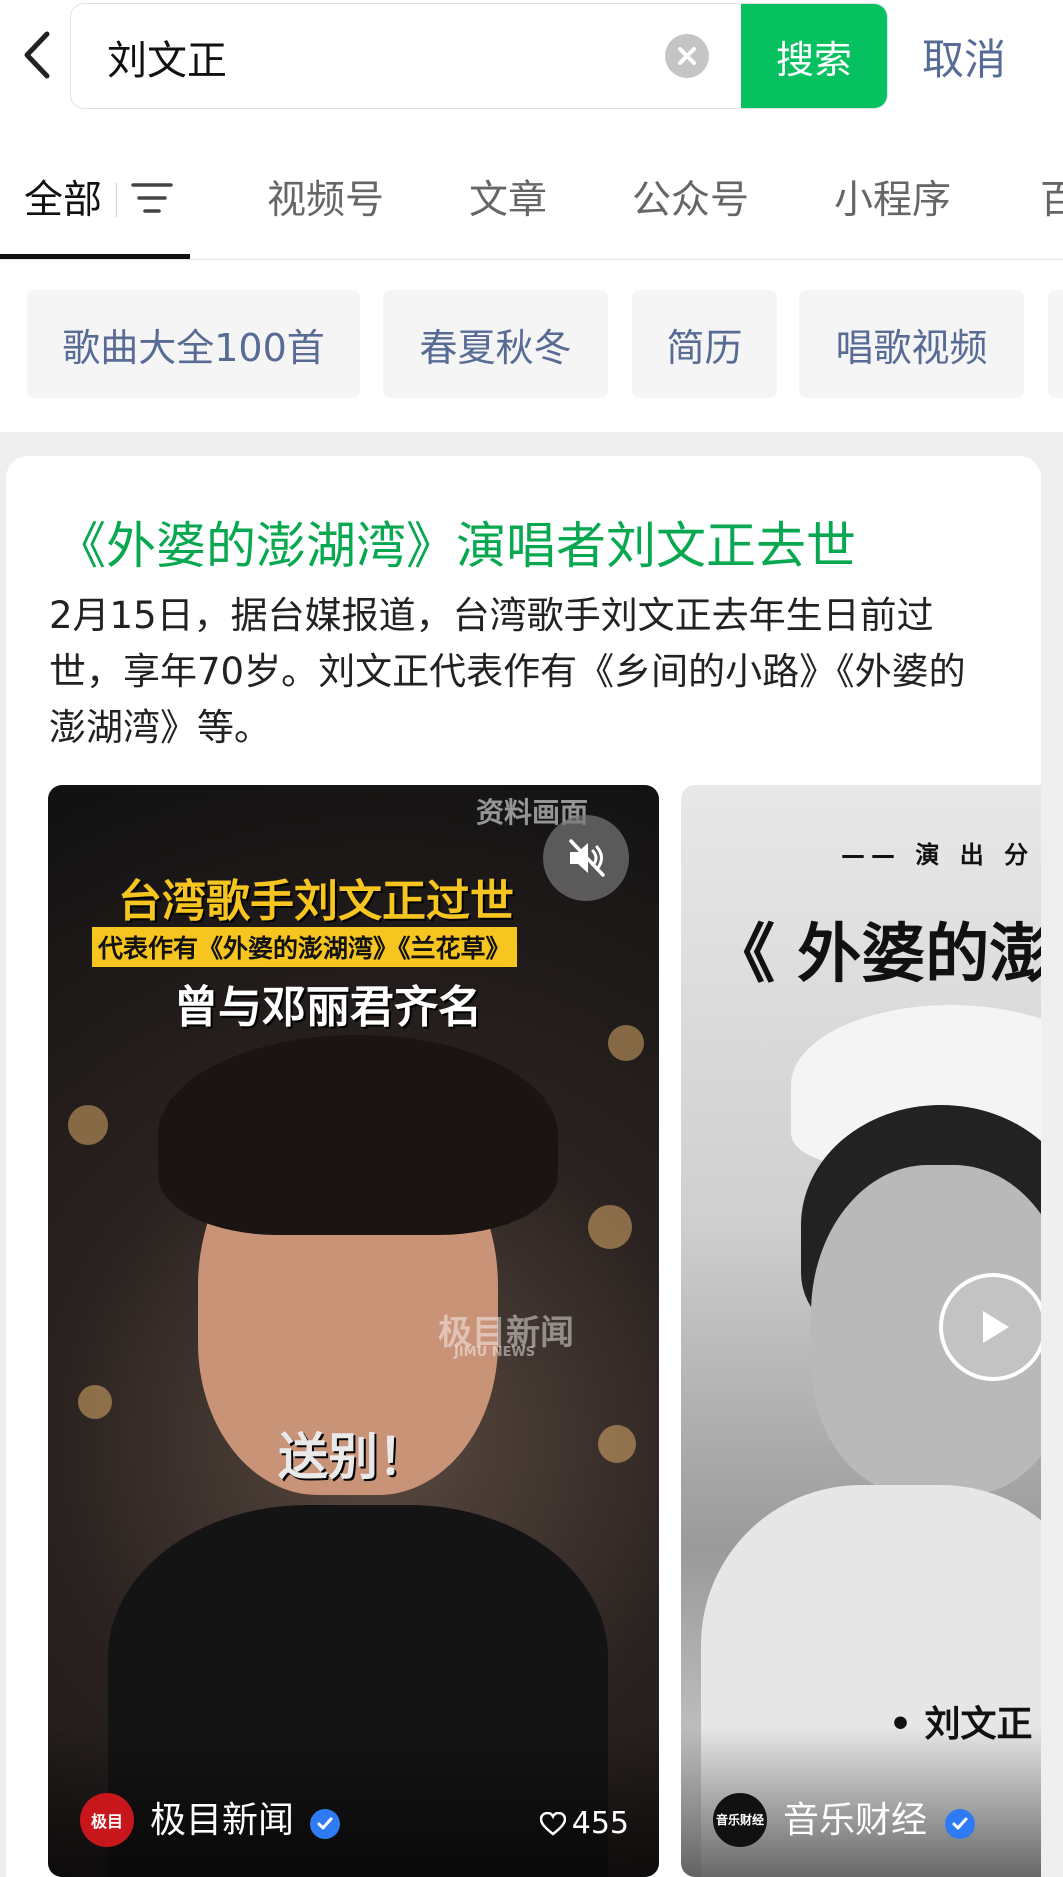  I want to click on likes-count: 455, so click(600, 1823).